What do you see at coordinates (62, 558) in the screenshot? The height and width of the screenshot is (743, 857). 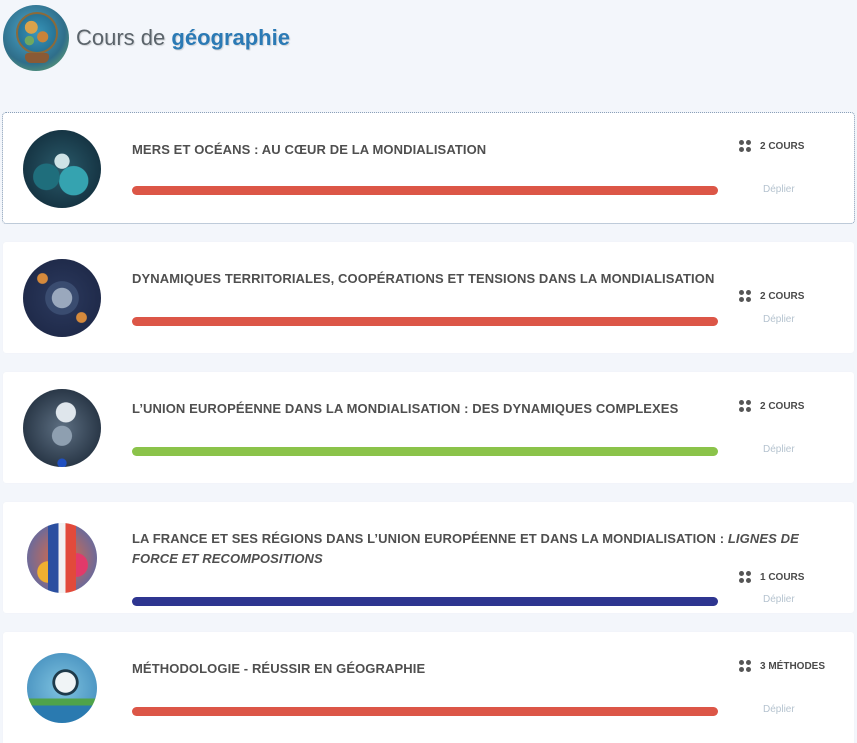 I see `france-regions-illustration-icon` at bounding box center [62, 558].